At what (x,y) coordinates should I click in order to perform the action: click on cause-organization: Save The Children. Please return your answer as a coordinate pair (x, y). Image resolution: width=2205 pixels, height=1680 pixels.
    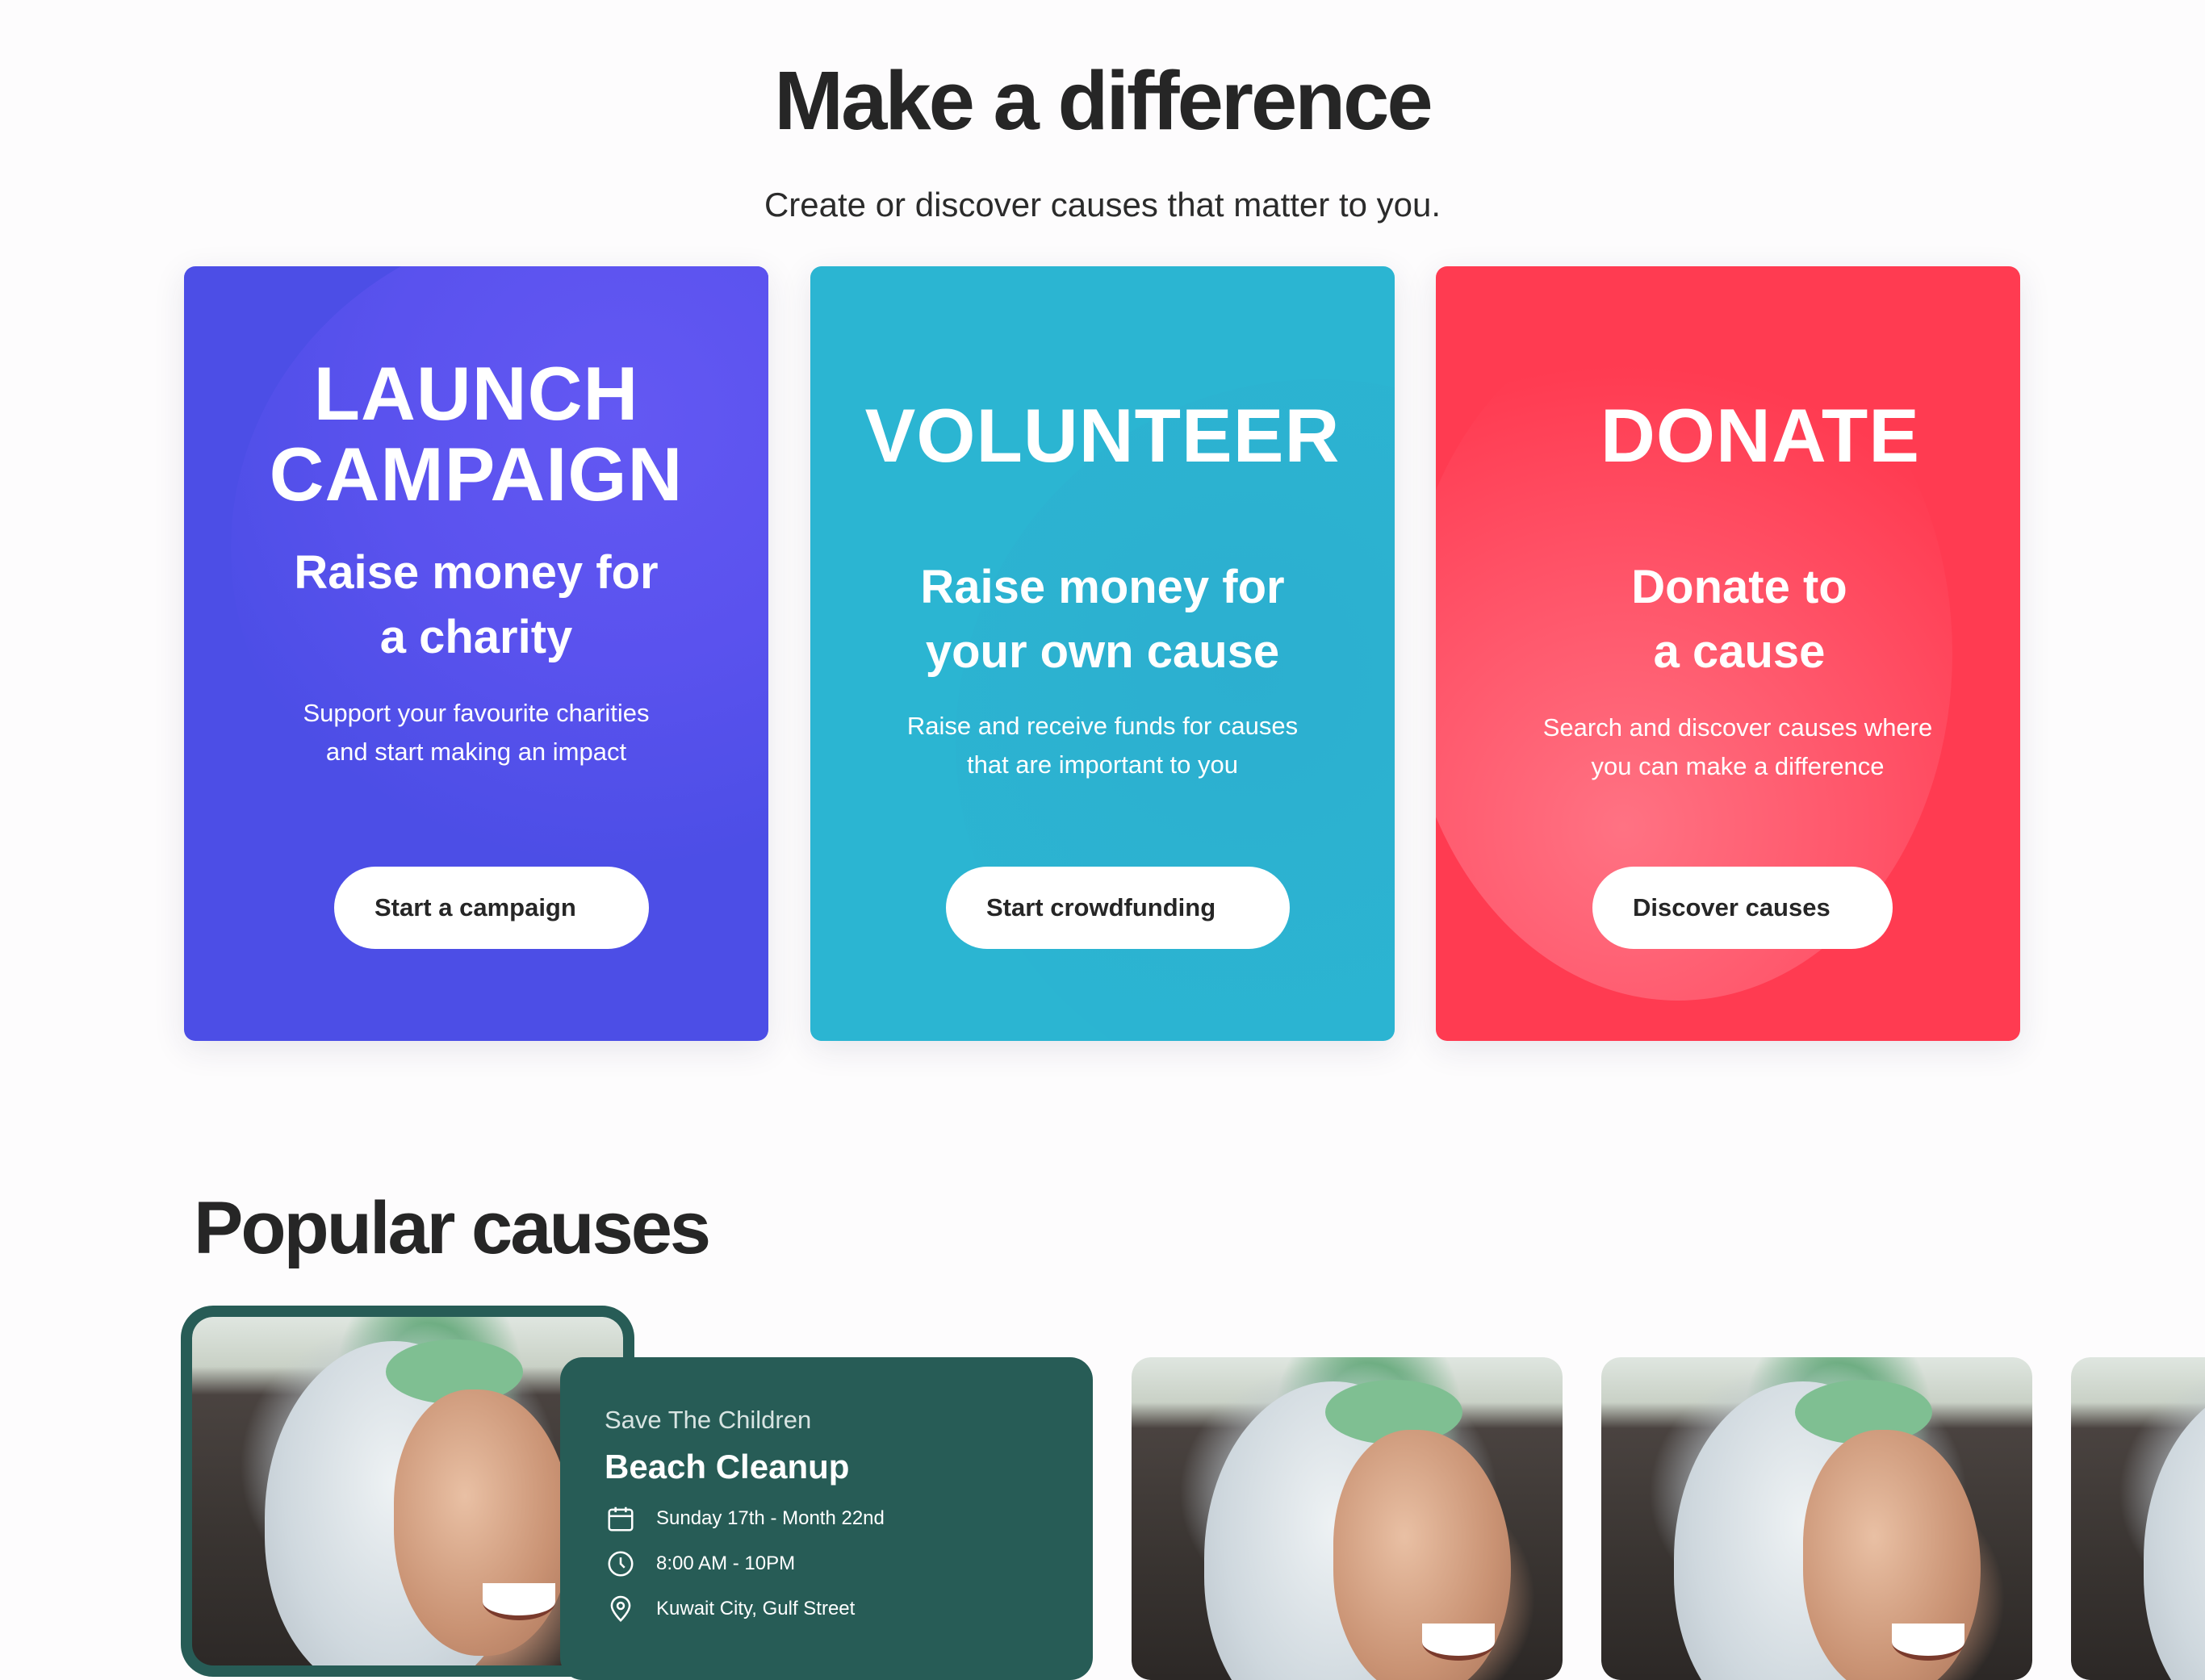
    Looking at the image, I should click on (709, 1420).